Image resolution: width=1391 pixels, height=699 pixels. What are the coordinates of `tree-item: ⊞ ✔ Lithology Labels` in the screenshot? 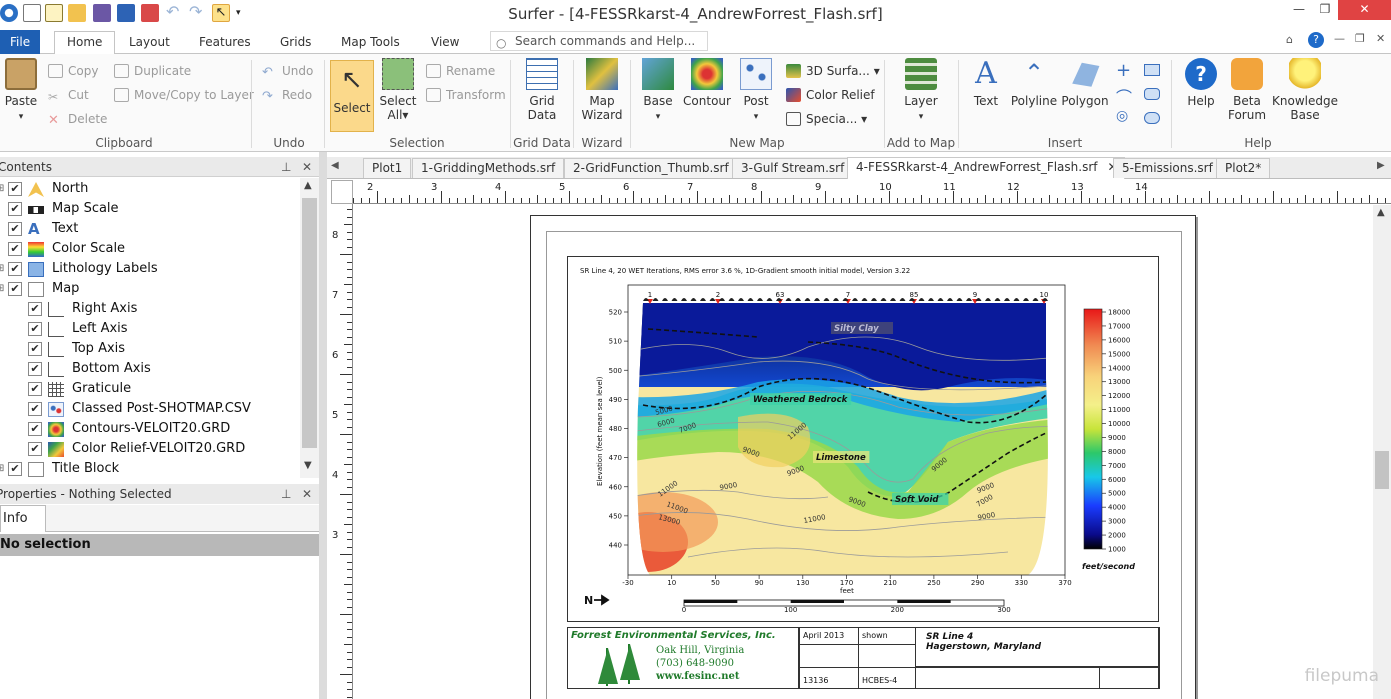 It's located at (150, 269).